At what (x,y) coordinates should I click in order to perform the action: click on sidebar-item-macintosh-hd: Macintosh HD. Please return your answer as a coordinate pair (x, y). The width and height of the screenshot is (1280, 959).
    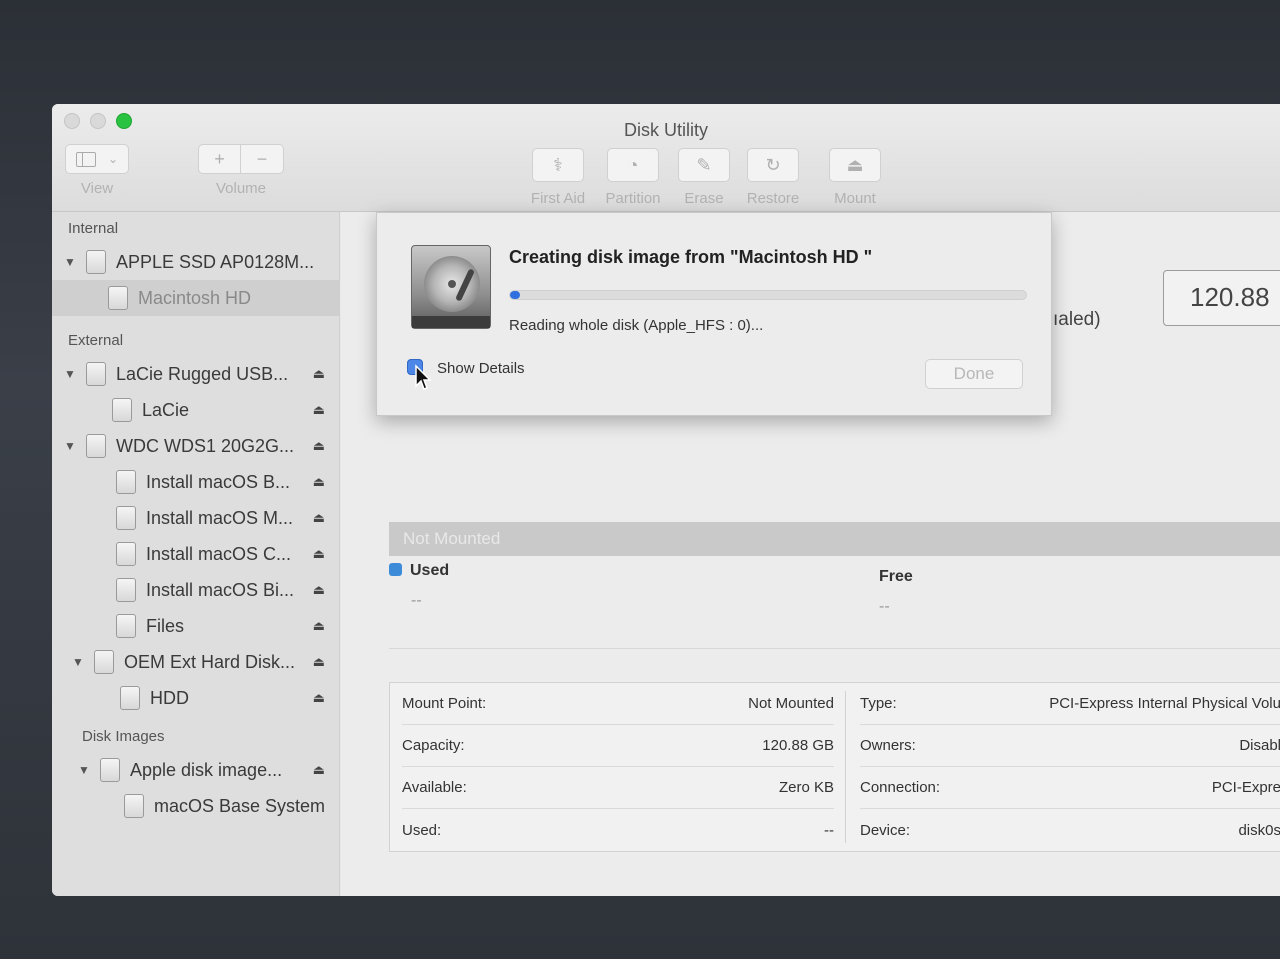
    Looking at the image, I should click on (195, 298).